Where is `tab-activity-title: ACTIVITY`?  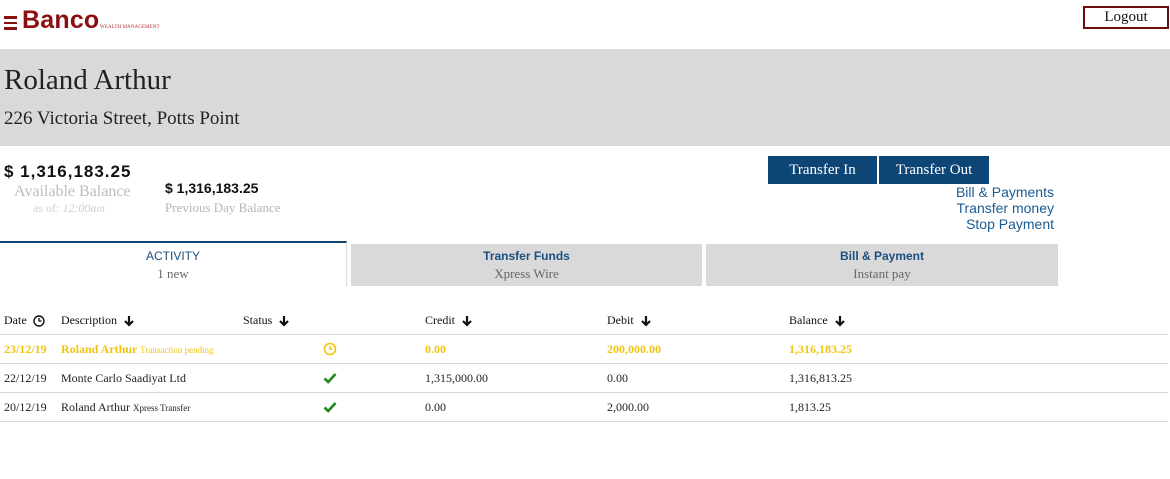
tab-activity-title: ACTIVITY is located at coordinates (172, 256).